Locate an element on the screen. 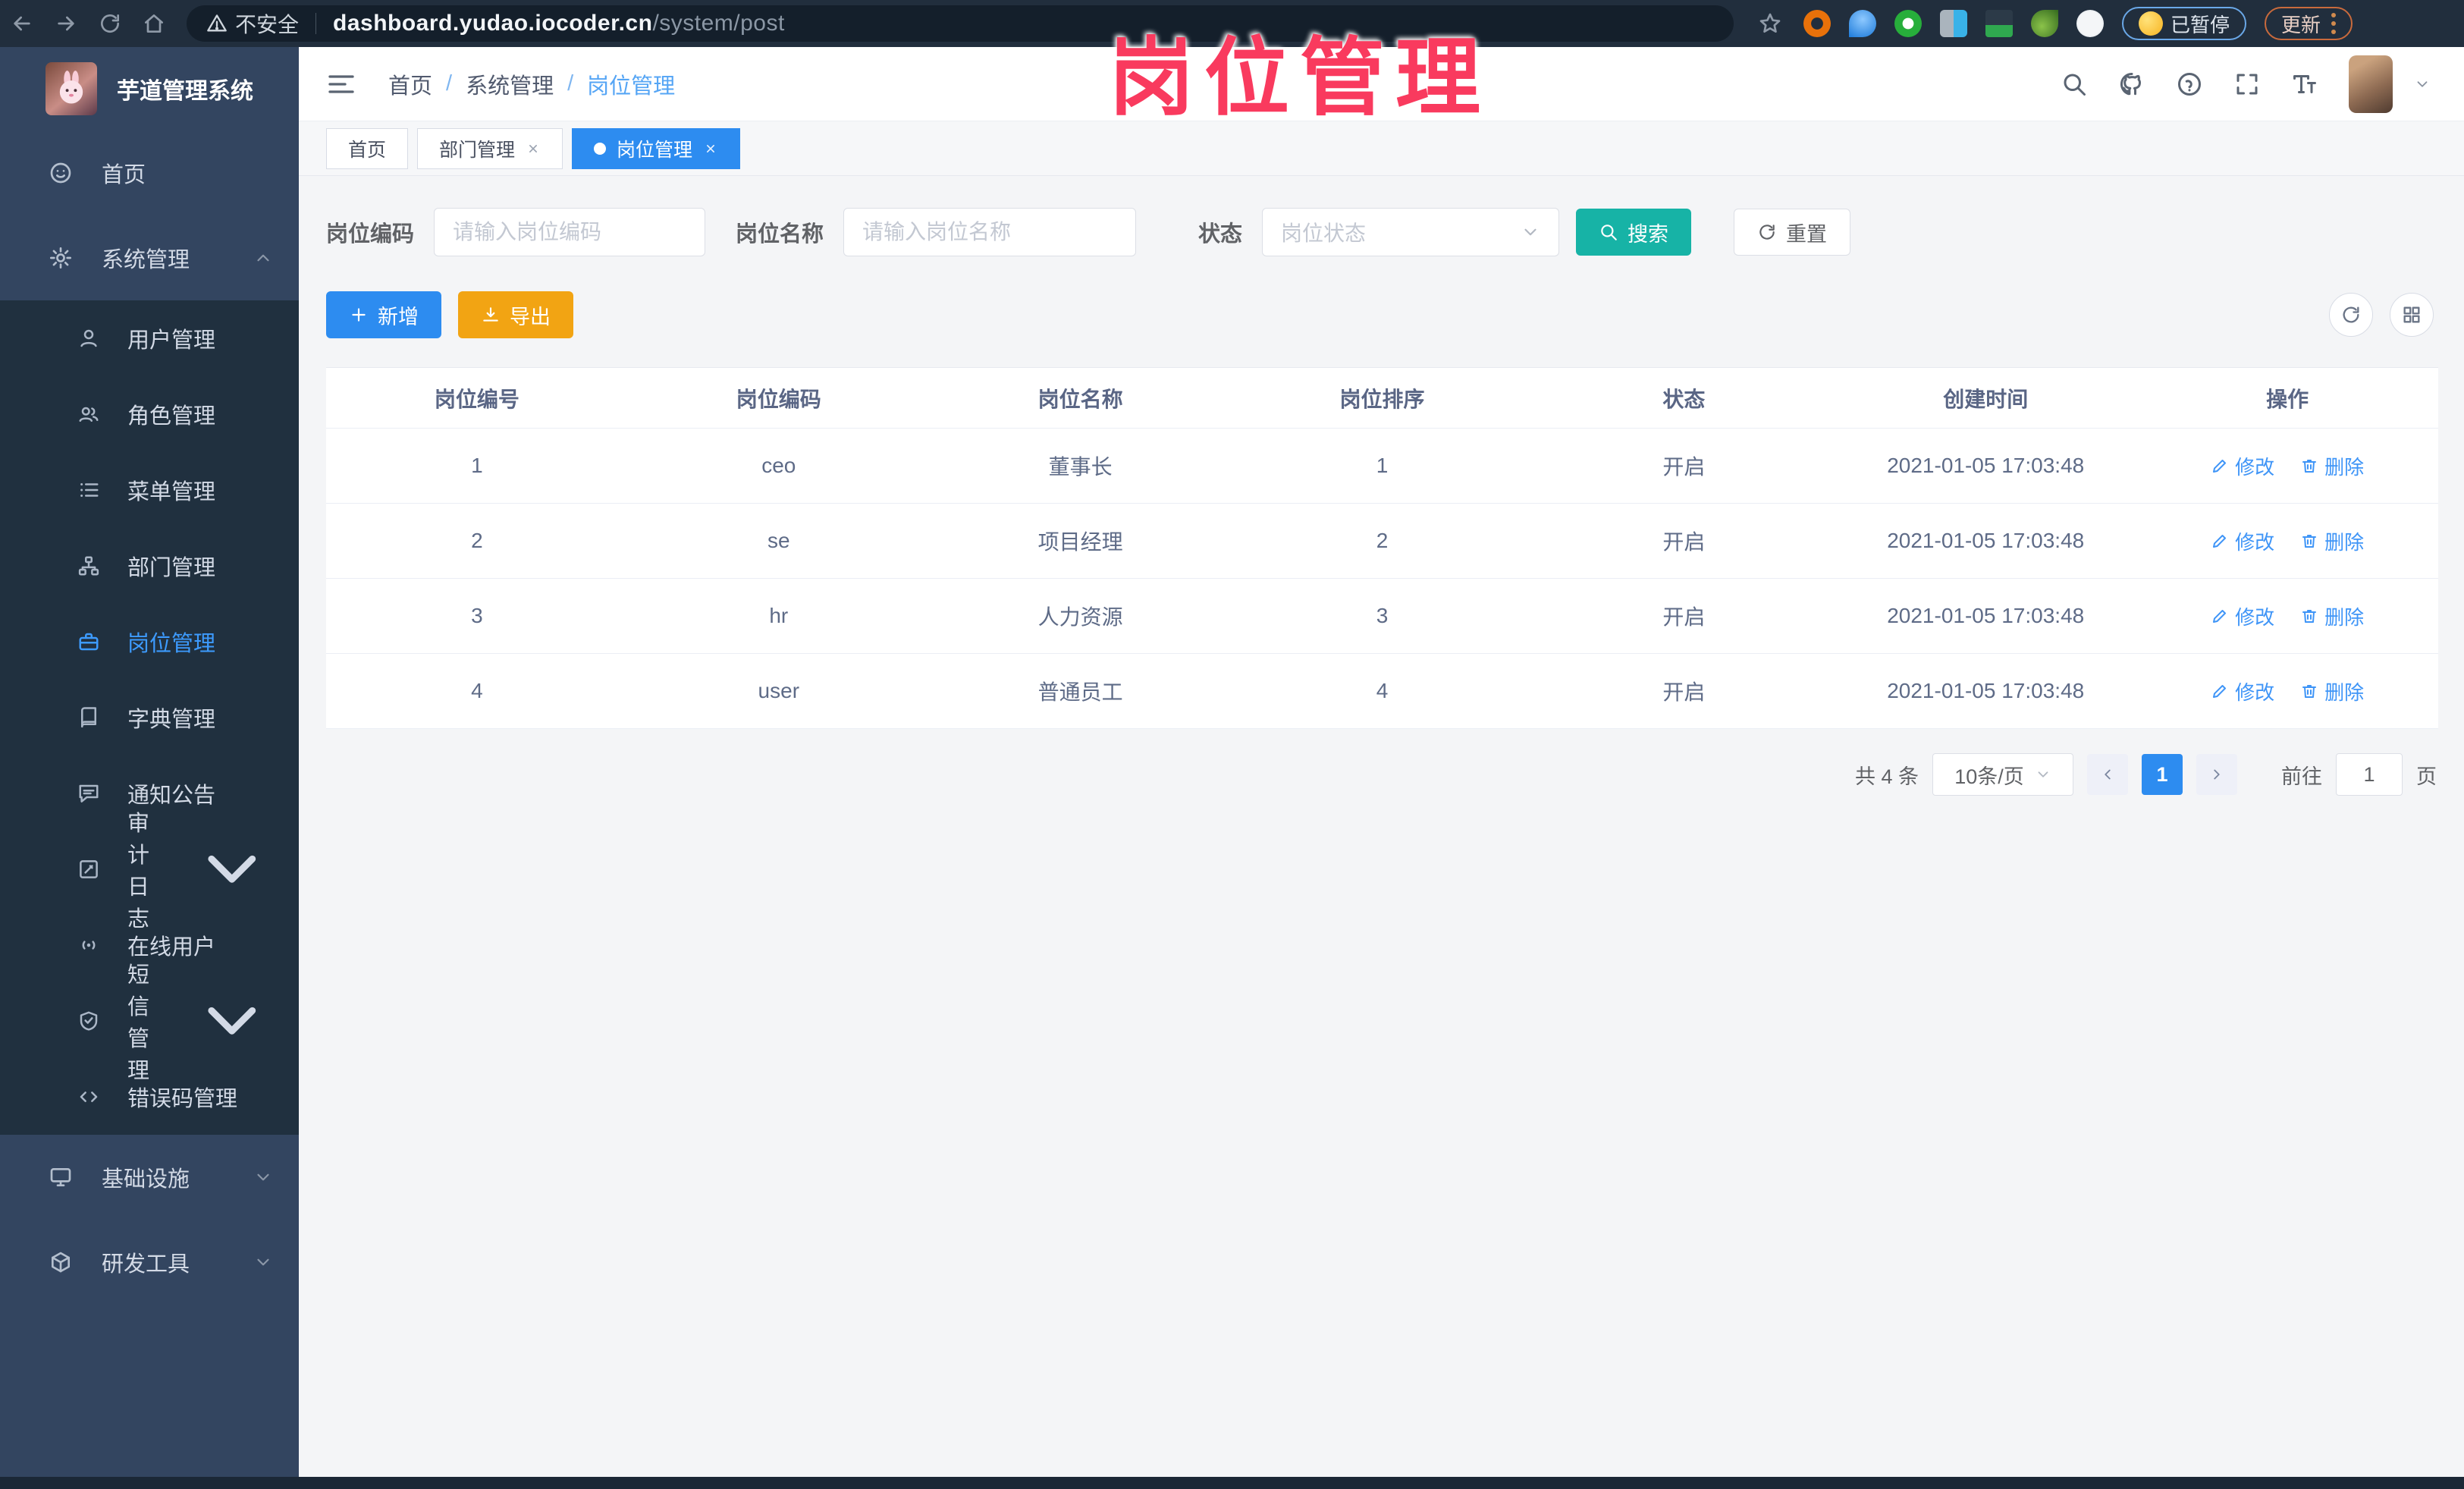 The width and height of the screenshot is (2464, 1489). reload-icon is located at coordinates (110, 23).